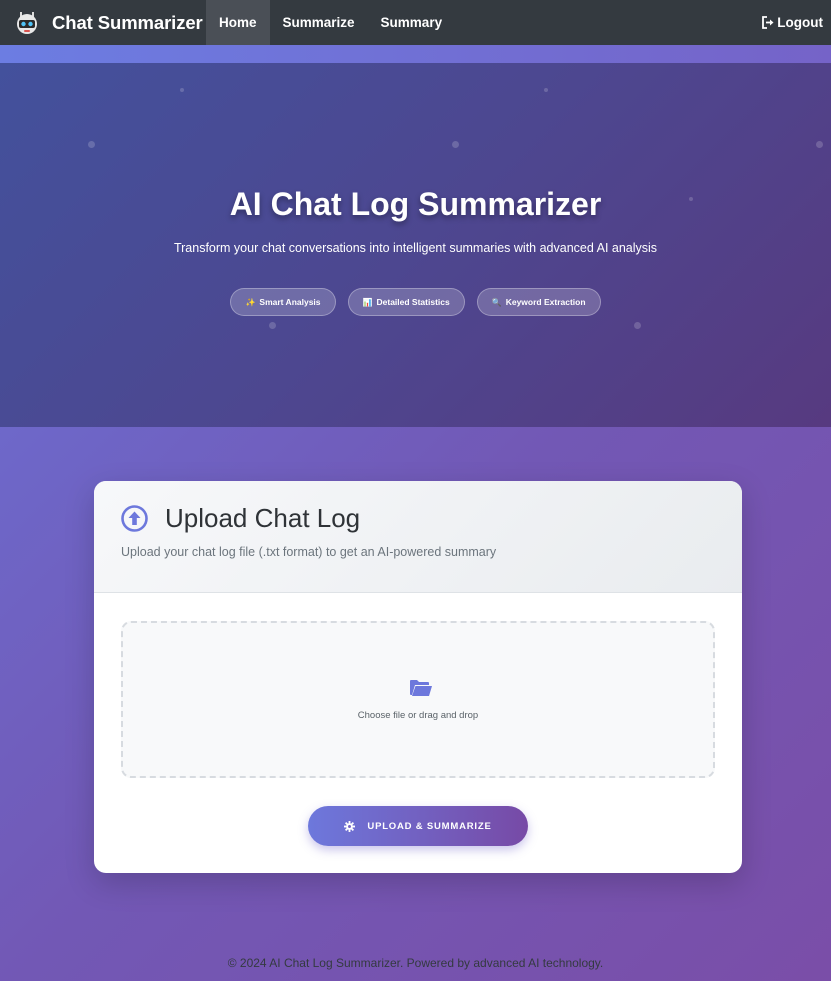 Image resolution: width=831 pixels, height=981 pixels. What do you see at coordinates (250, 302) in the screenshot?
I see `sparkle-icon: ✨` at bounding box center [250, 302].